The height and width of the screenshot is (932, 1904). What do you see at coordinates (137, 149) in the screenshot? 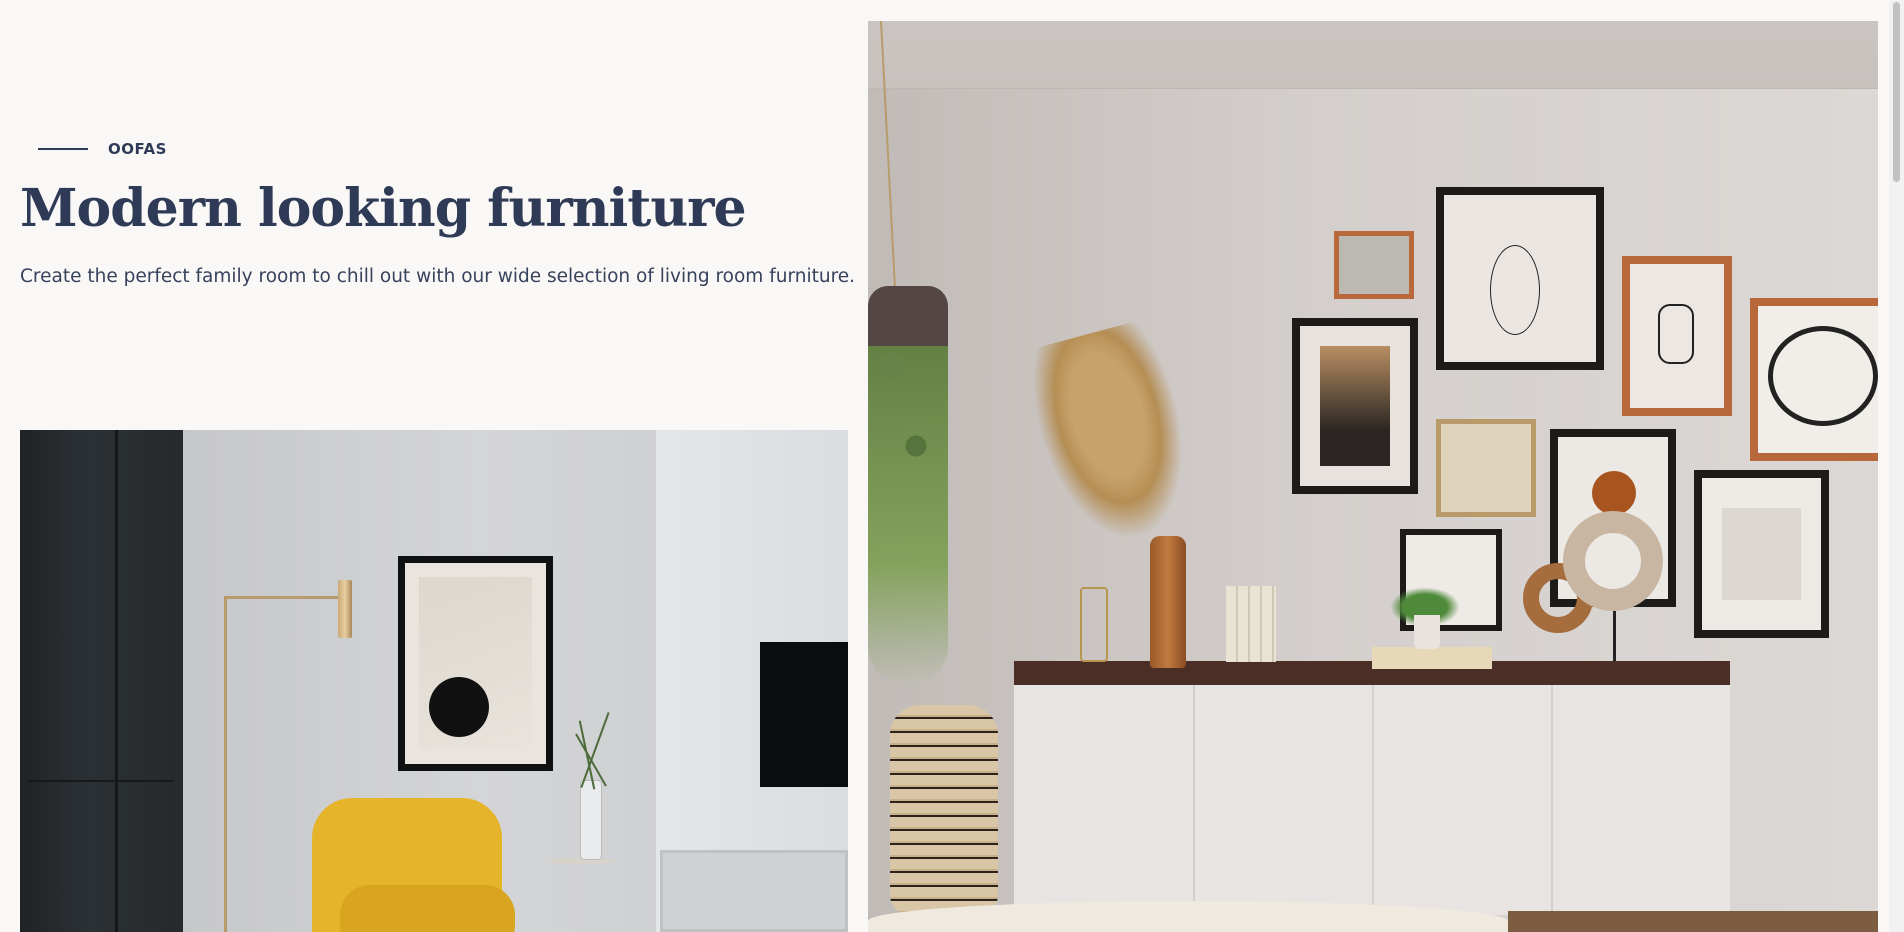
I see `brand-label: OOFAS` at bounding box center [137, 149].